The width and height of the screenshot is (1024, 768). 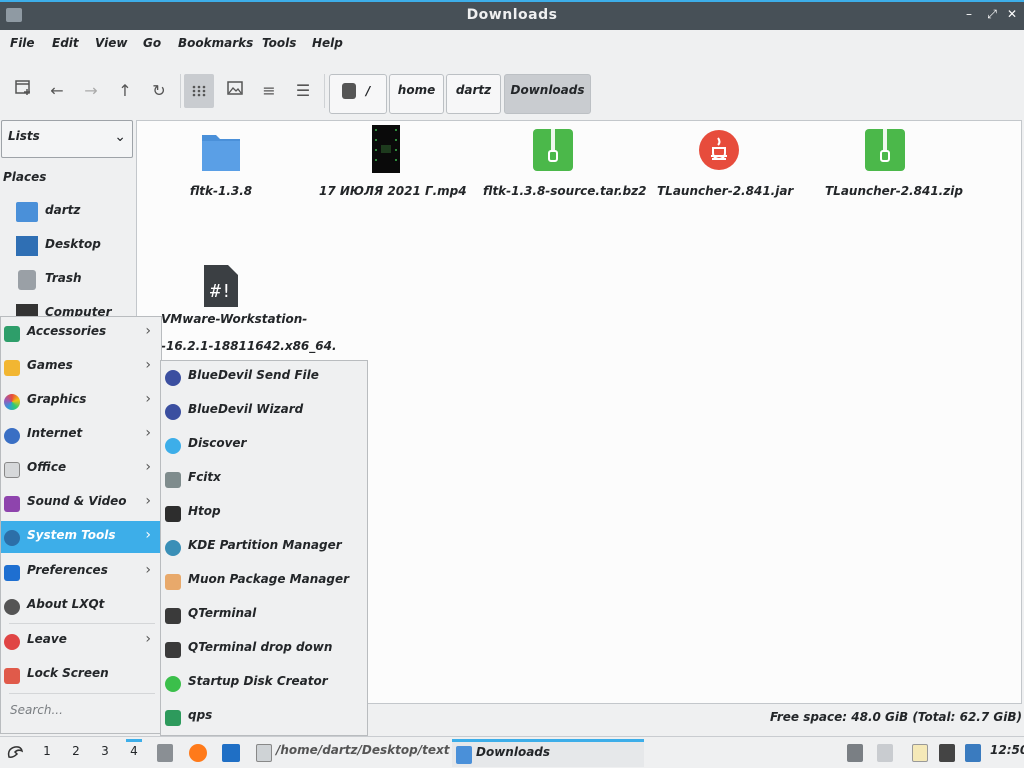 What do you see at coordinates (65, 43) in the screenshot?
I see `menu-edit: Edit` at bounding box center [65, 43].